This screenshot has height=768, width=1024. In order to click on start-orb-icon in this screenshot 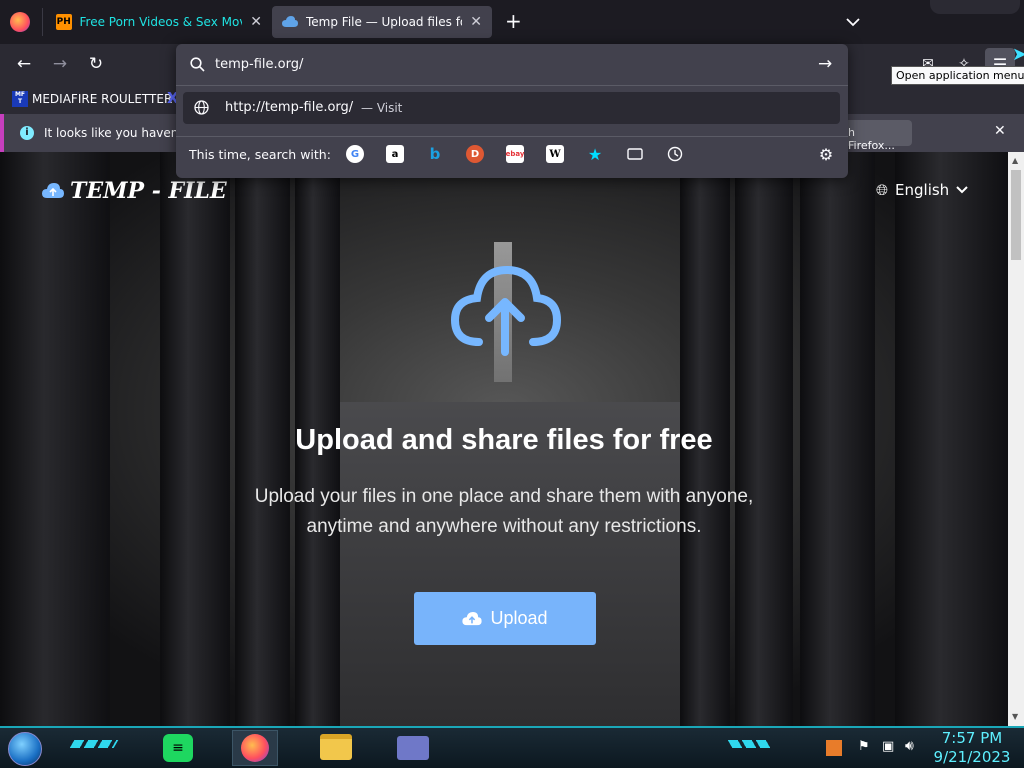, I will do `click(25, 749)`.